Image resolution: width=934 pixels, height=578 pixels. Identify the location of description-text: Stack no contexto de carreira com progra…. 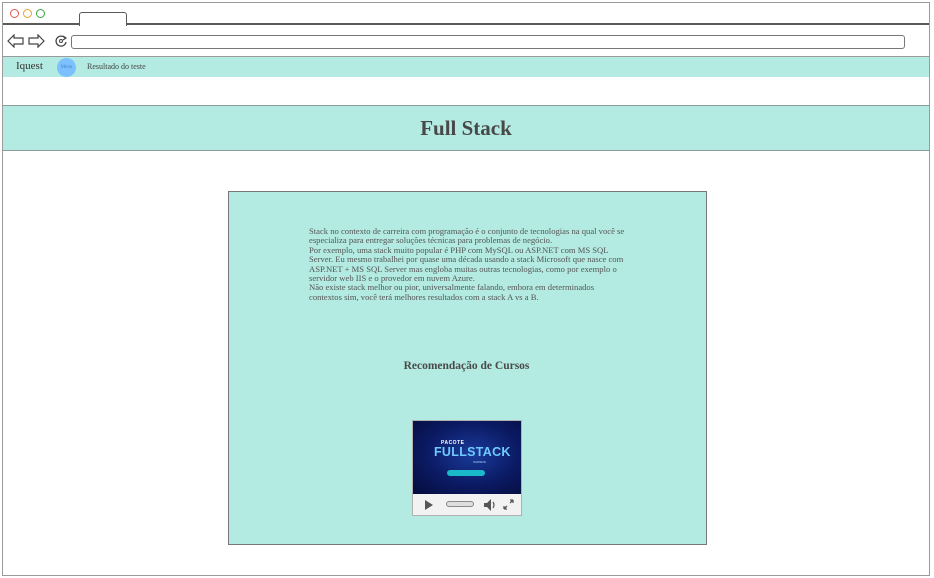
(468, 264).